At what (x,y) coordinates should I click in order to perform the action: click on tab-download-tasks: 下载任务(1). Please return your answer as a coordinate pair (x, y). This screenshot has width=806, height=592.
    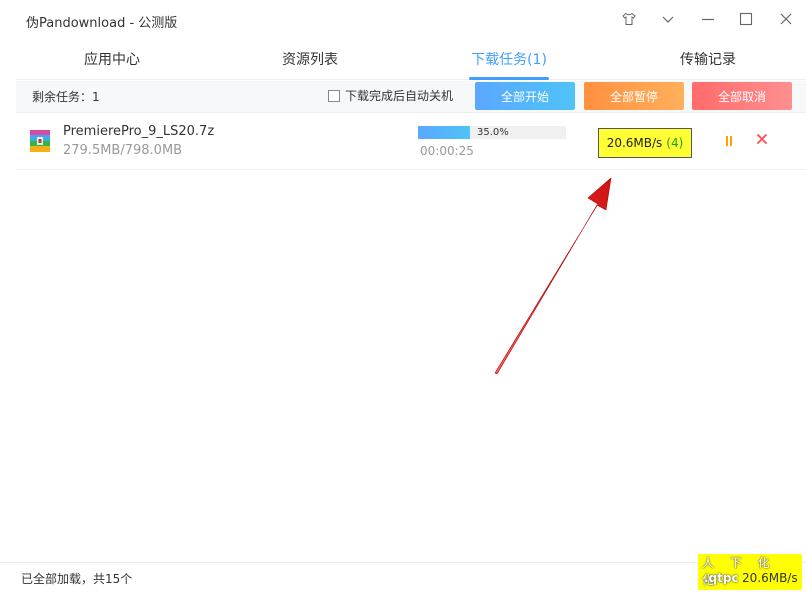
    Looking at the image, I should click on (509, 60).